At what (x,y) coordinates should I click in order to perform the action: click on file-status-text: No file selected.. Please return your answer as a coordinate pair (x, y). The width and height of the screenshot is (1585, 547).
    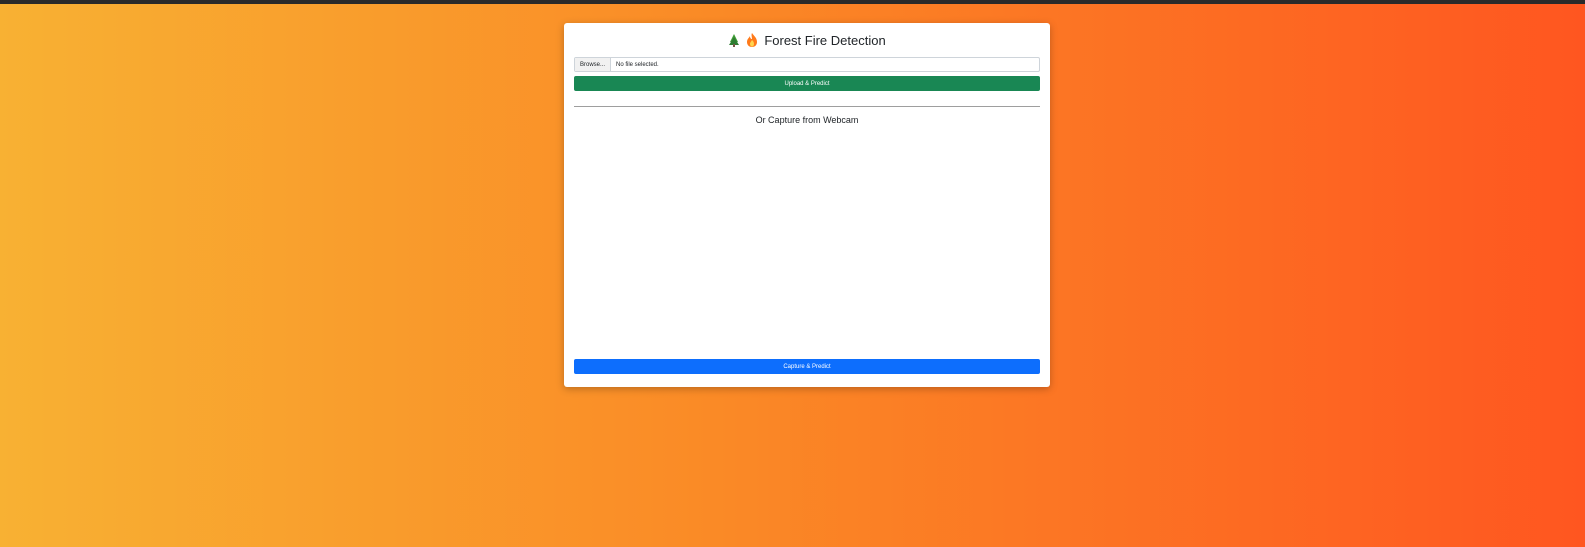
    Looking at the image, I should click on (637, 64).